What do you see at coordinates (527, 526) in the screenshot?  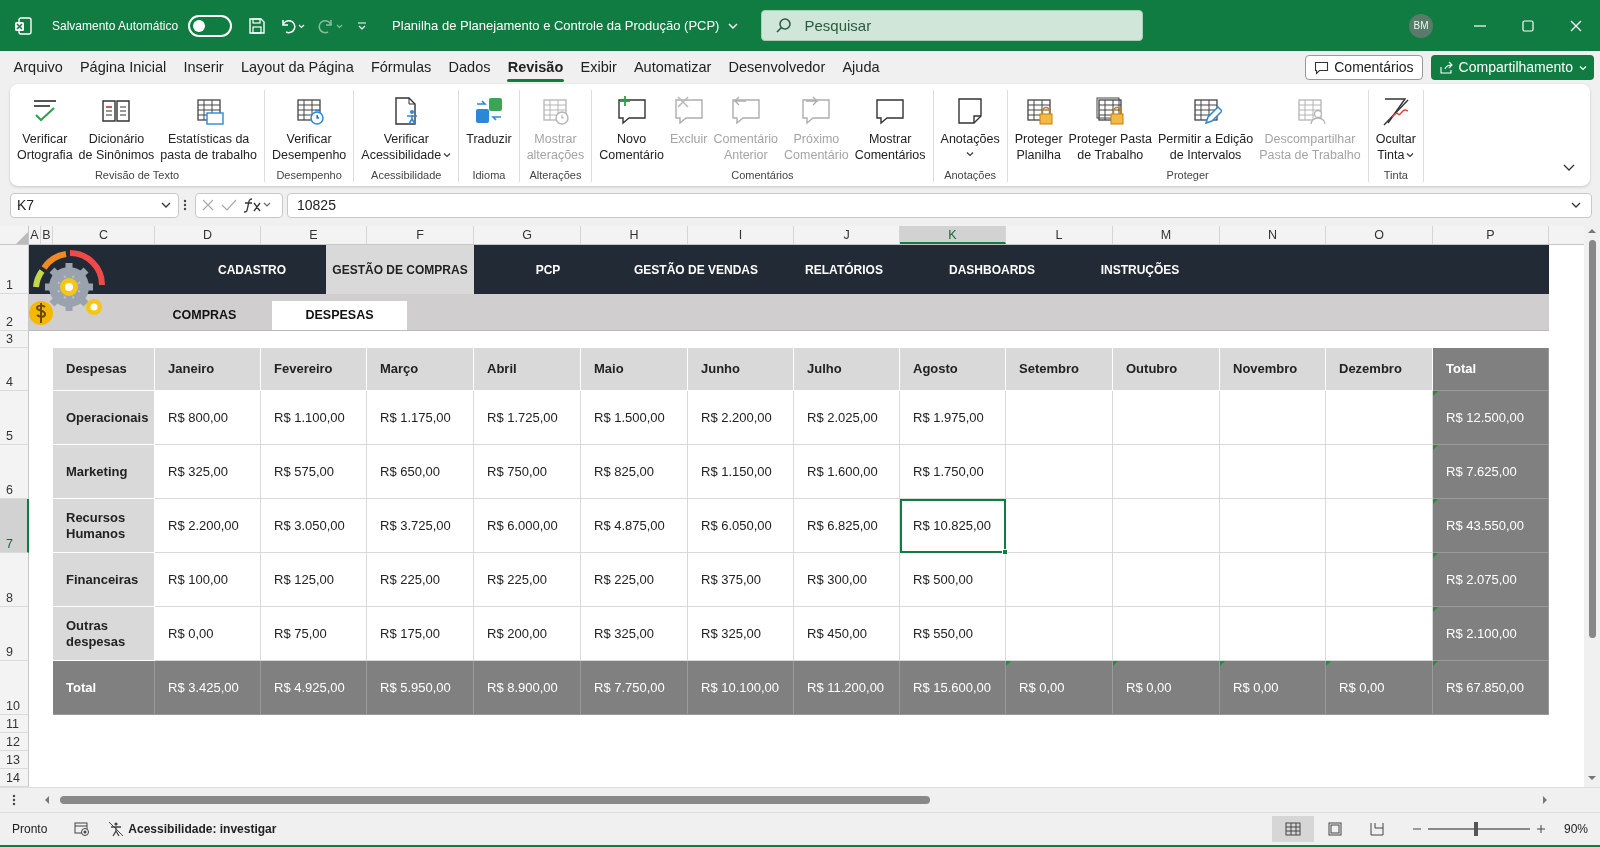 I see `table-cell: R$ 6.000,00` at bounding box center [527, 526].